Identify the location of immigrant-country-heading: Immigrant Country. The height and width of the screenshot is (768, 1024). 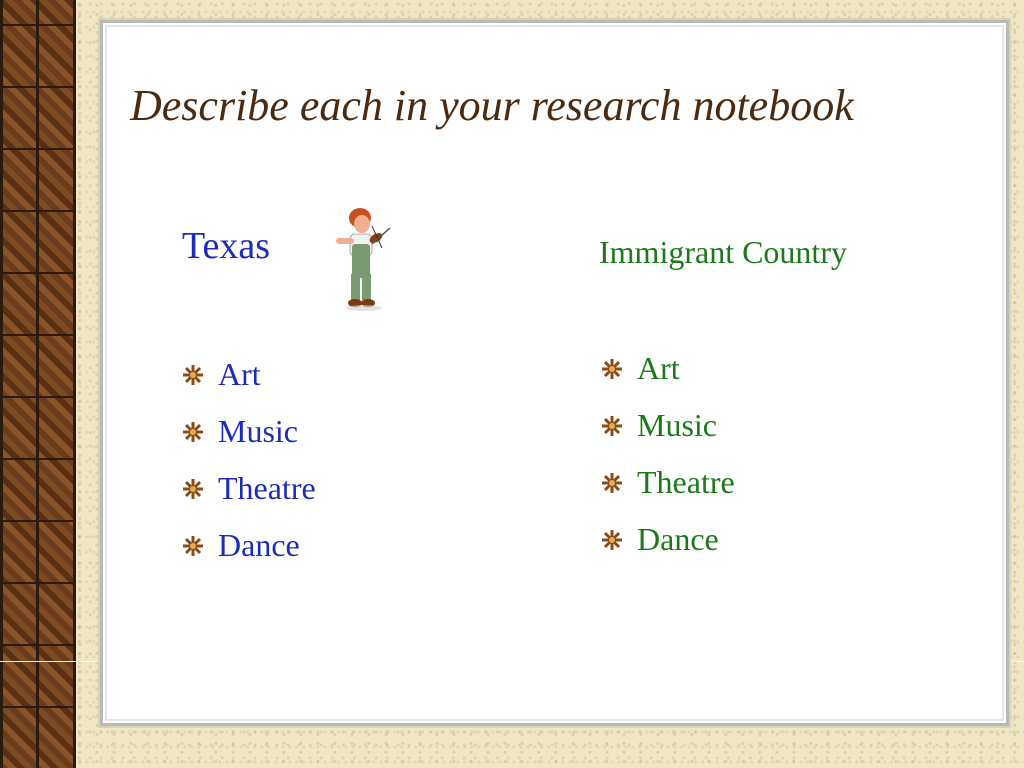
(723, 252).